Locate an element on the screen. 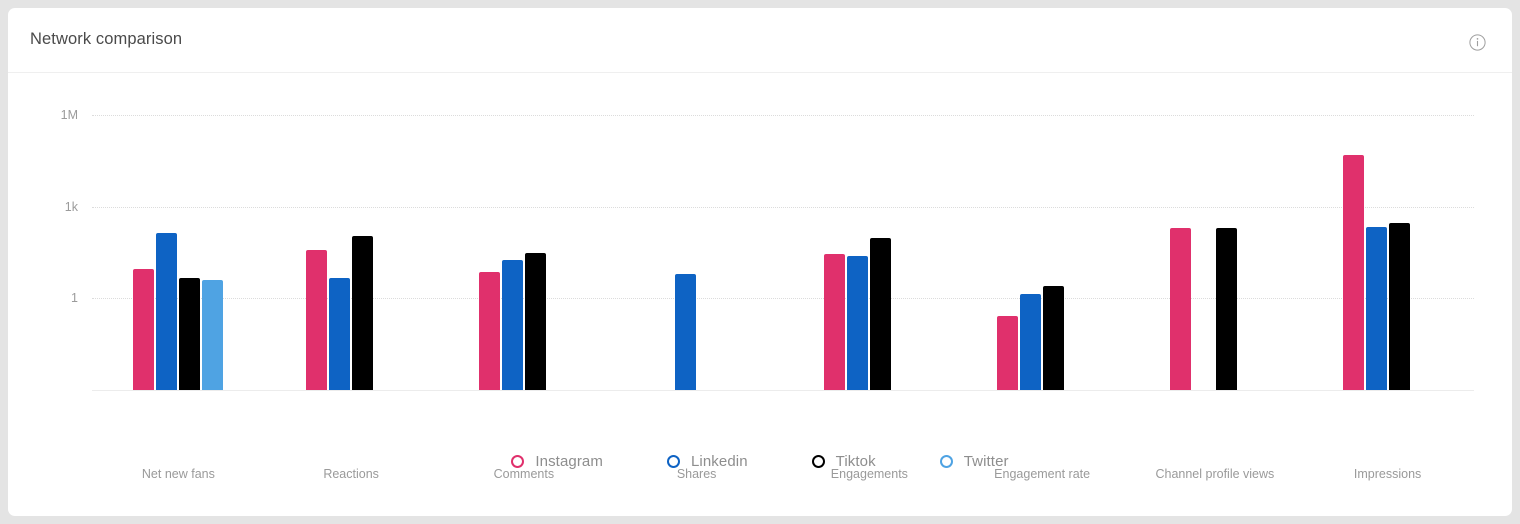 The image size is (1520, 524). legend-label: Tiktok is located at coordinates (855, 461).